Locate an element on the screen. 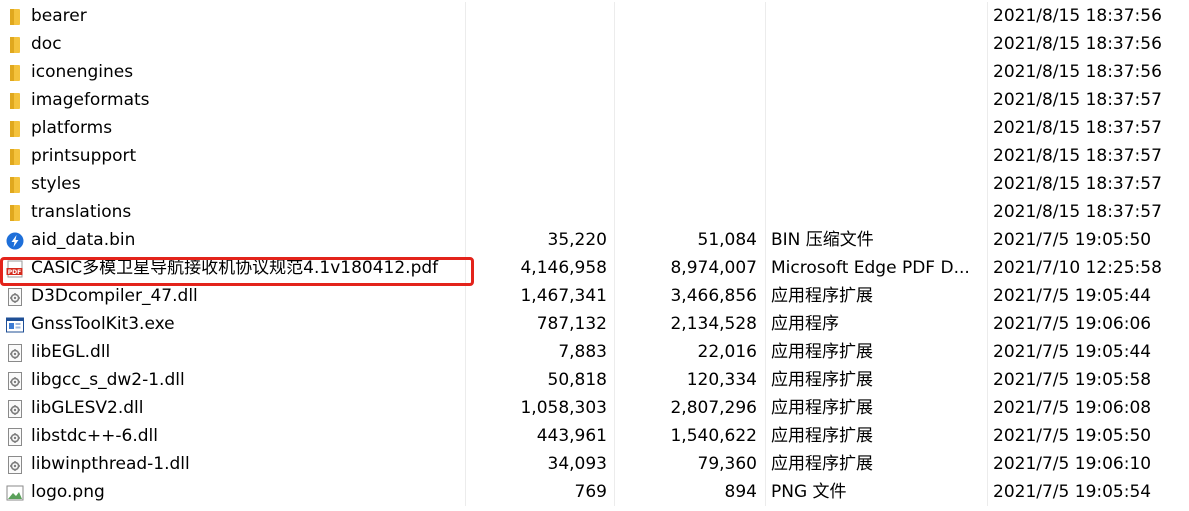  compressed-size-cell: 22,016 is located at coordinates (727, 352).